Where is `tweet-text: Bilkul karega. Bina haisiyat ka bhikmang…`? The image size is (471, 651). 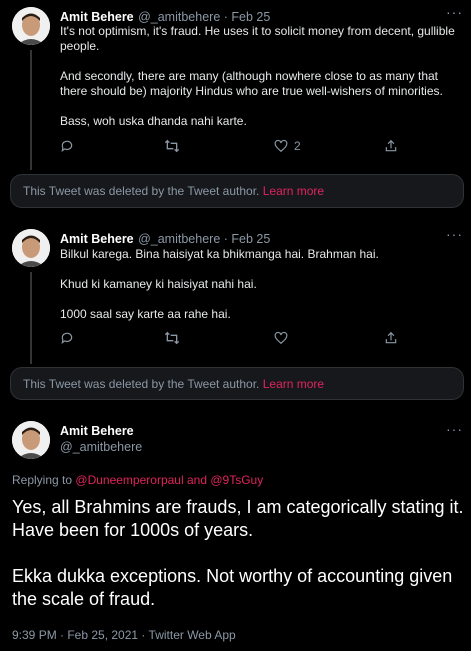
tweet-text: Bilkul karega. Bina haisiyat ka bhikmang… is located at coordinates (219, 284).